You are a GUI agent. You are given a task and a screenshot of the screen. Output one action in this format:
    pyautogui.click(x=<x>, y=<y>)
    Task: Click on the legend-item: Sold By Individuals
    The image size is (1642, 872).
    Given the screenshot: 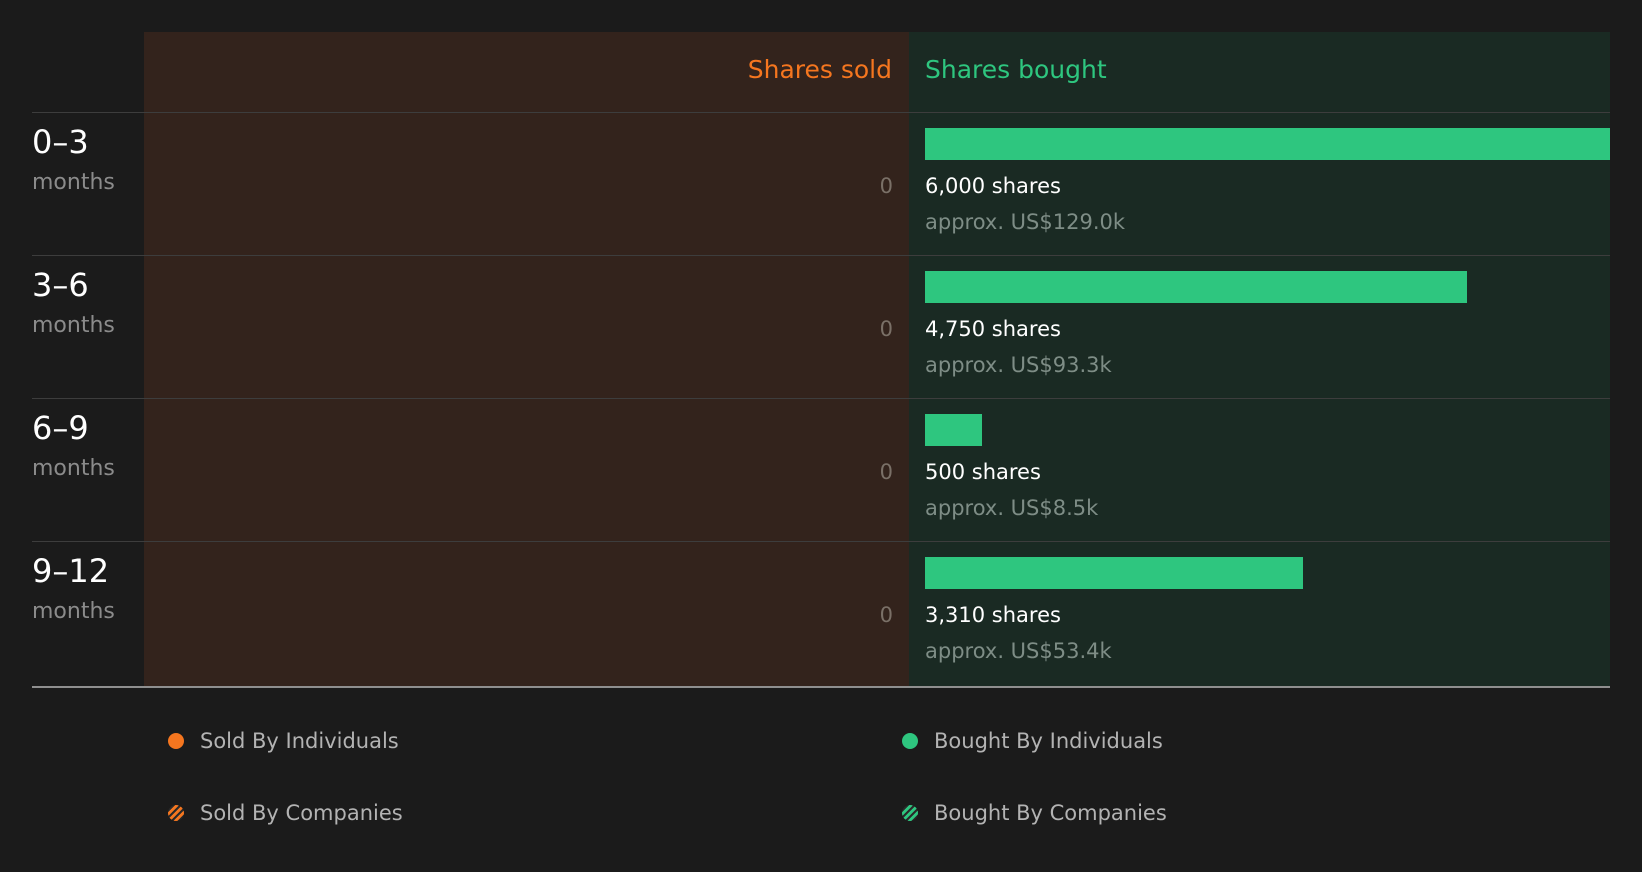 What is the action you would take?
    pyautogui.click(x=283, y=741)
    